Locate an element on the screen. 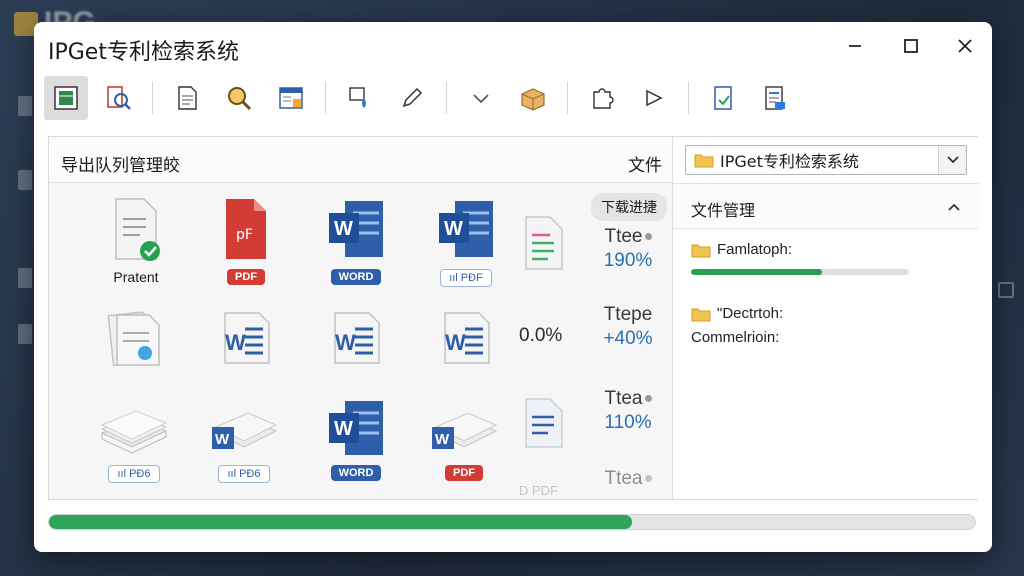 This screenshot has width=1024, height=576. queue-file-item: Pratent is located at coordinates (136, 250).